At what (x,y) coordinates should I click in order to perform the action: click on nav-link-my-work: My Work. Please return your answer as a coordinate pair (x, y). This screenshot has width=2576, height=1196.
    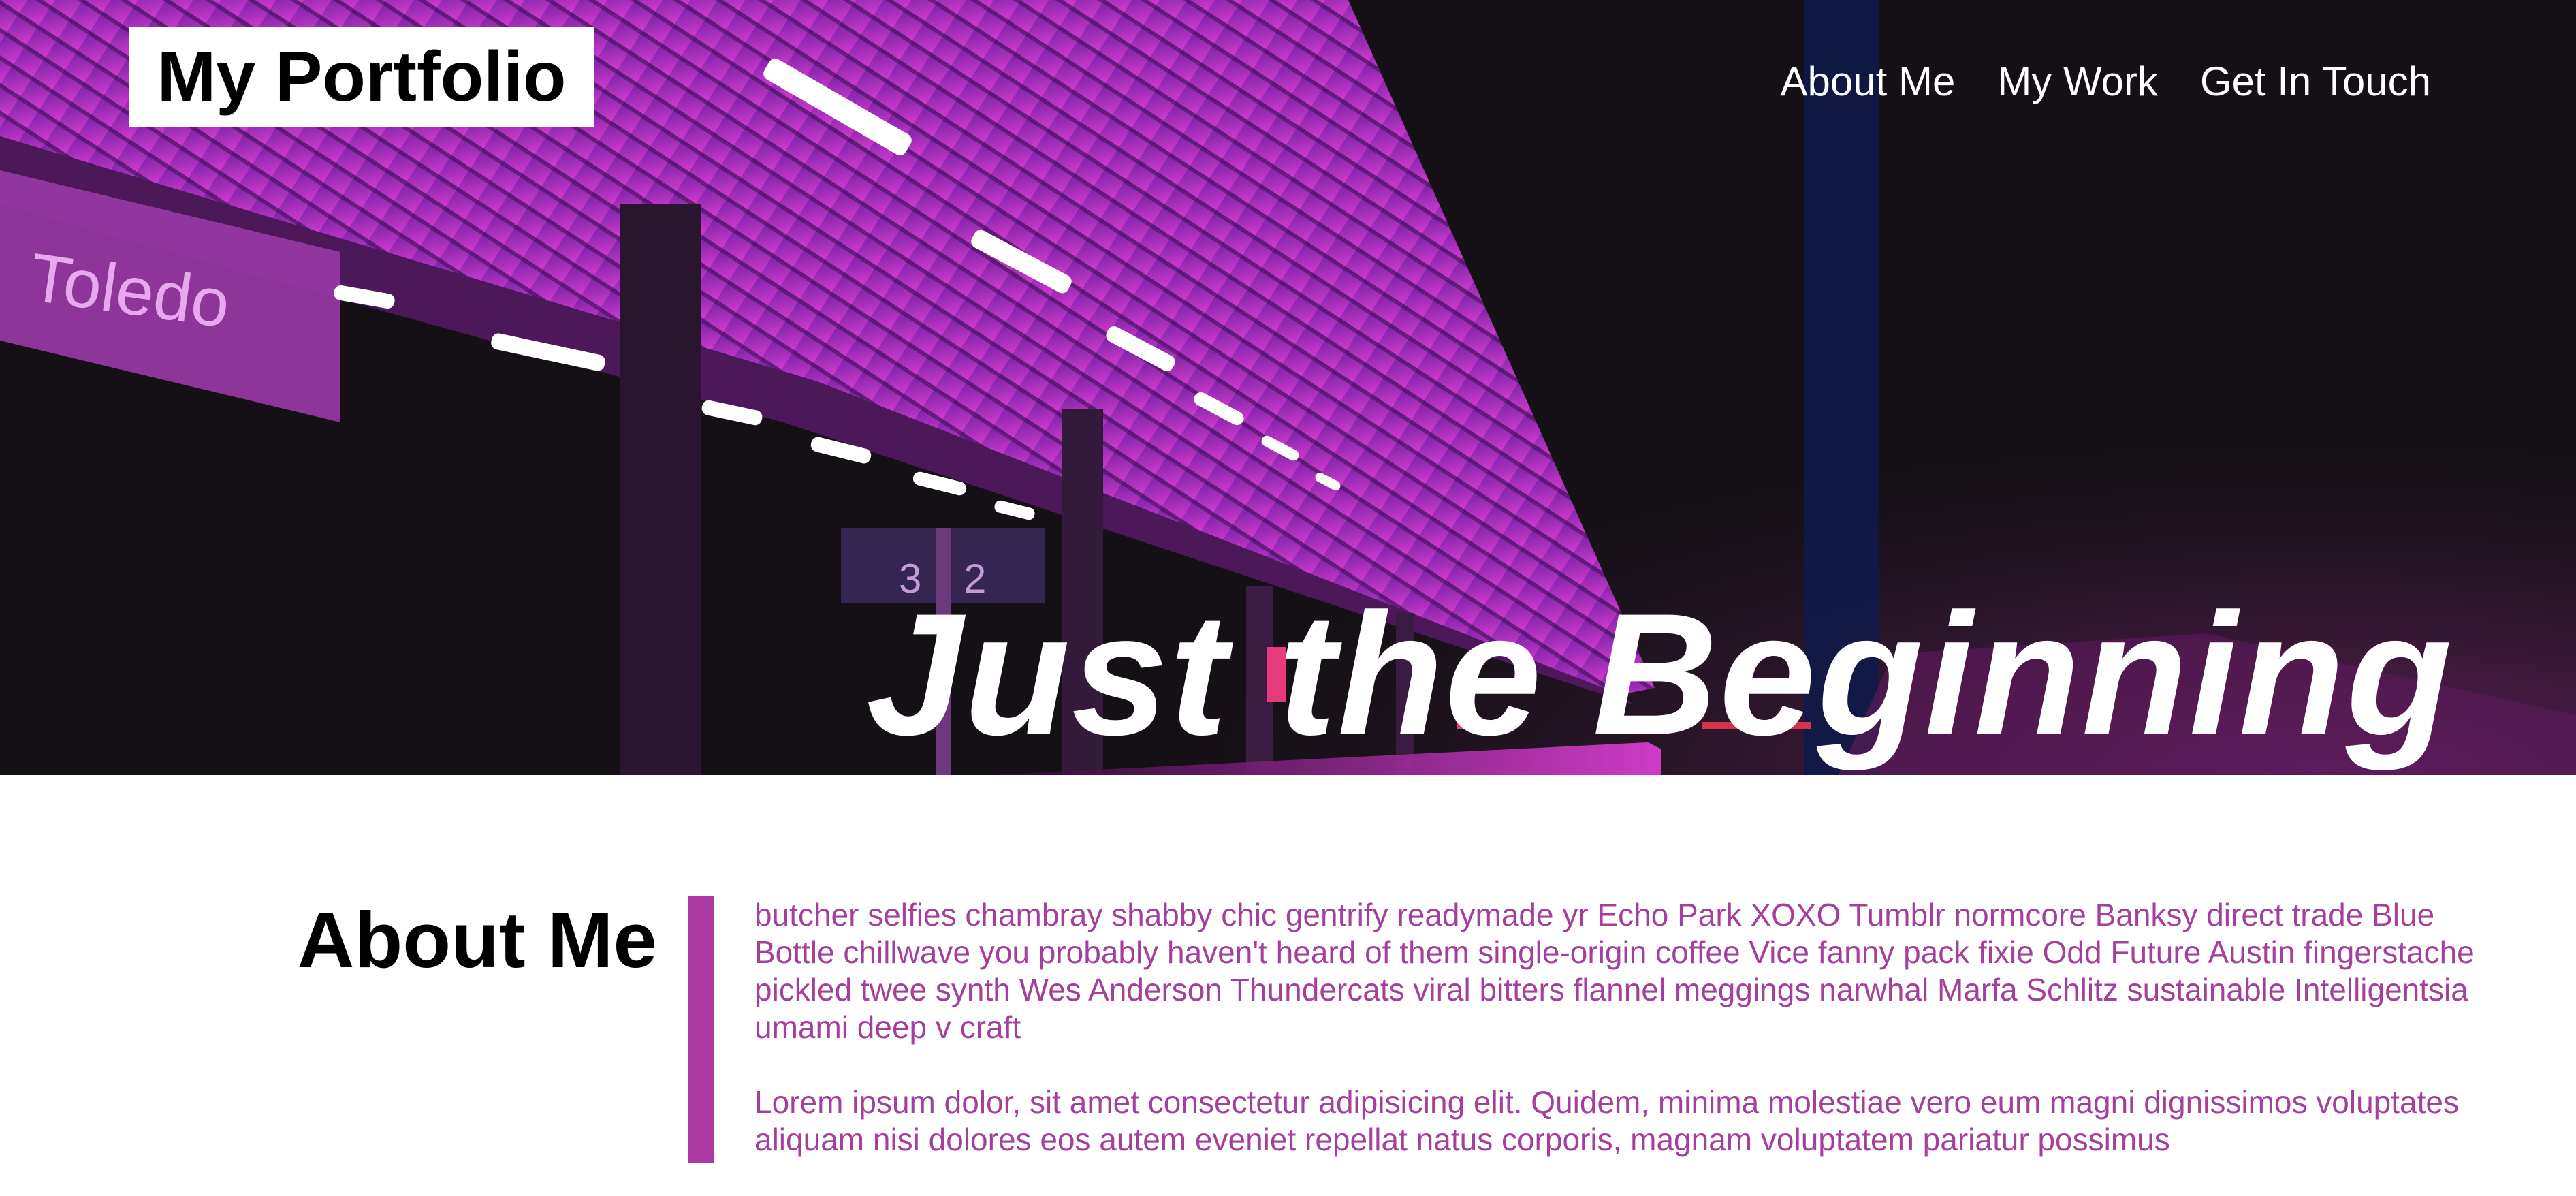
    Looking at the image, I should click on (2077, 81).